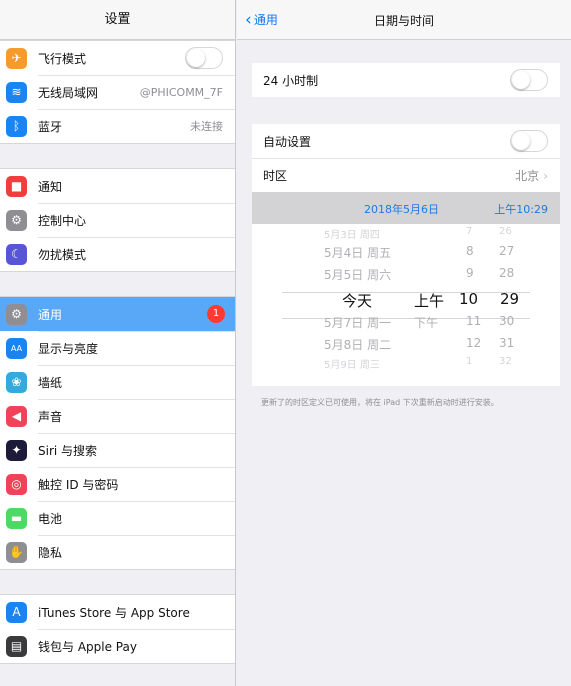 The width and height of the screenshot is (571, 686). I want to click on timezone-label: 时区, so click(275, 176).